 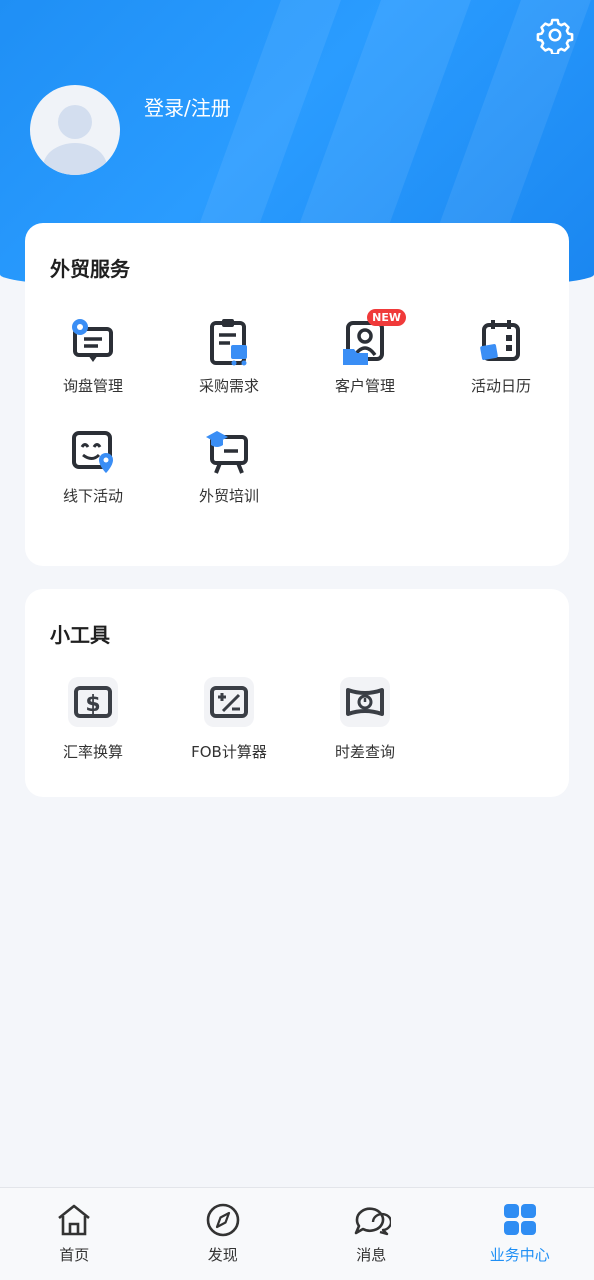 I want to click on tools-card: 小工具 $ 汇率换算 FOB计算器 时差查询, so click(x=297, y=693).